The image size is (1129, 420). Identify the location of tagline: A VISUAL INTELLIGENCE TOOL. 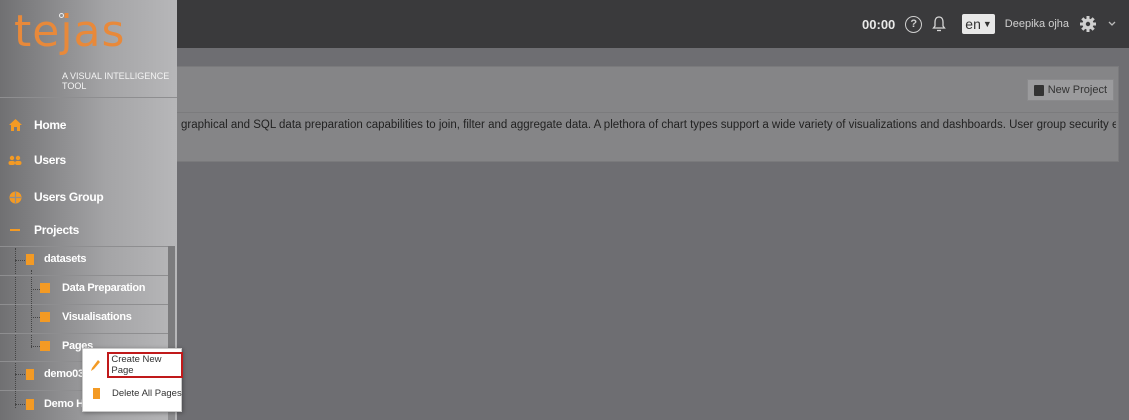
(116, 81).